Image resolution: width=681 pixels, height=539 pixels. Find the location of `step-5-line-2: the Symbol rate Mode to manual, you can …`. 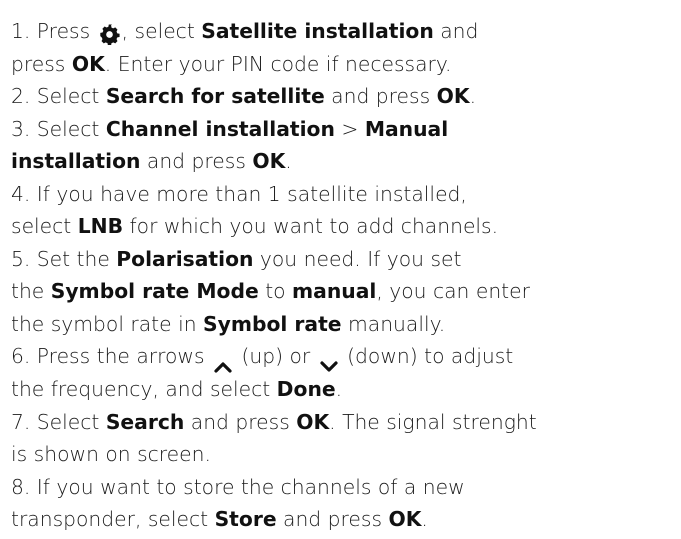

step-5-line-2: the Symbol rate Mode to manual, you can … is located at coordinates (270, 291).